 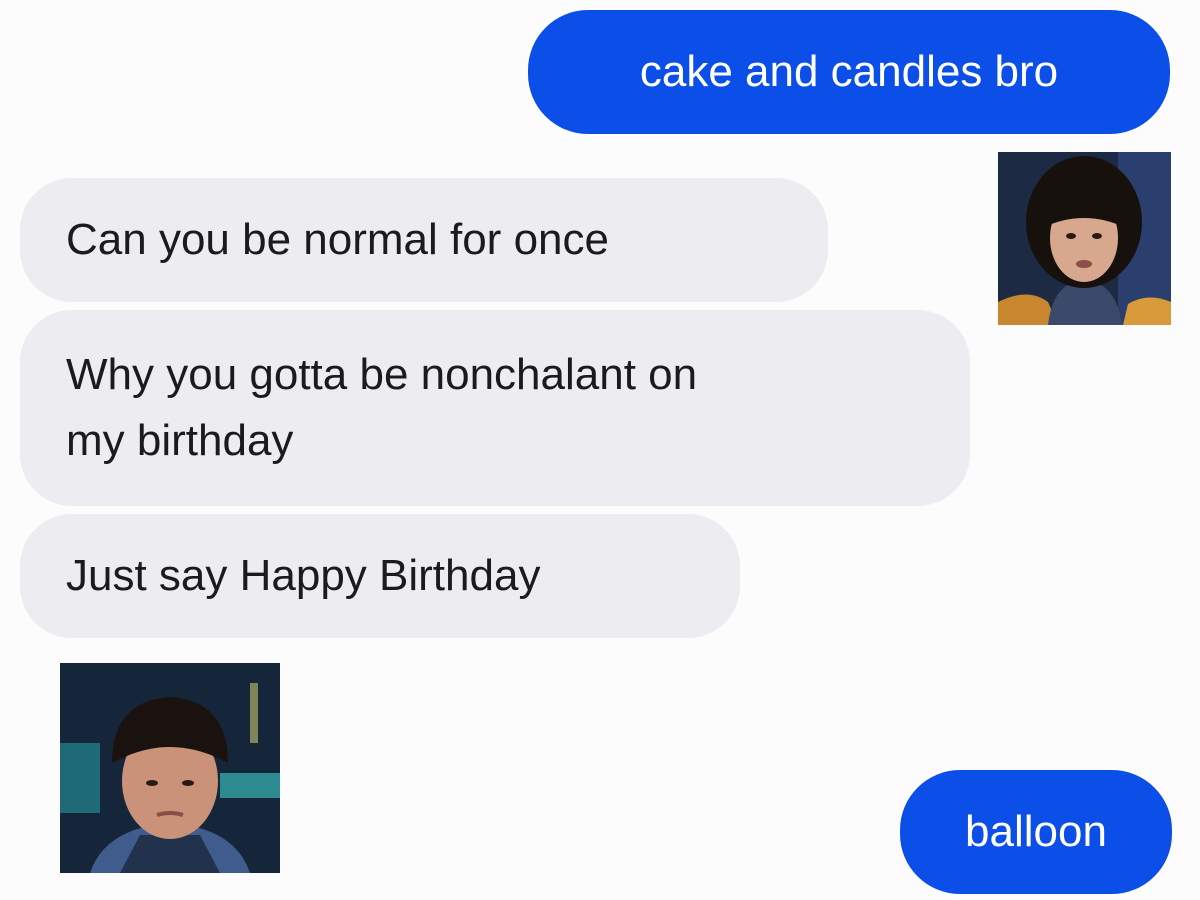 I want to click on message-text: balloon, so click(x=1036, y=831).